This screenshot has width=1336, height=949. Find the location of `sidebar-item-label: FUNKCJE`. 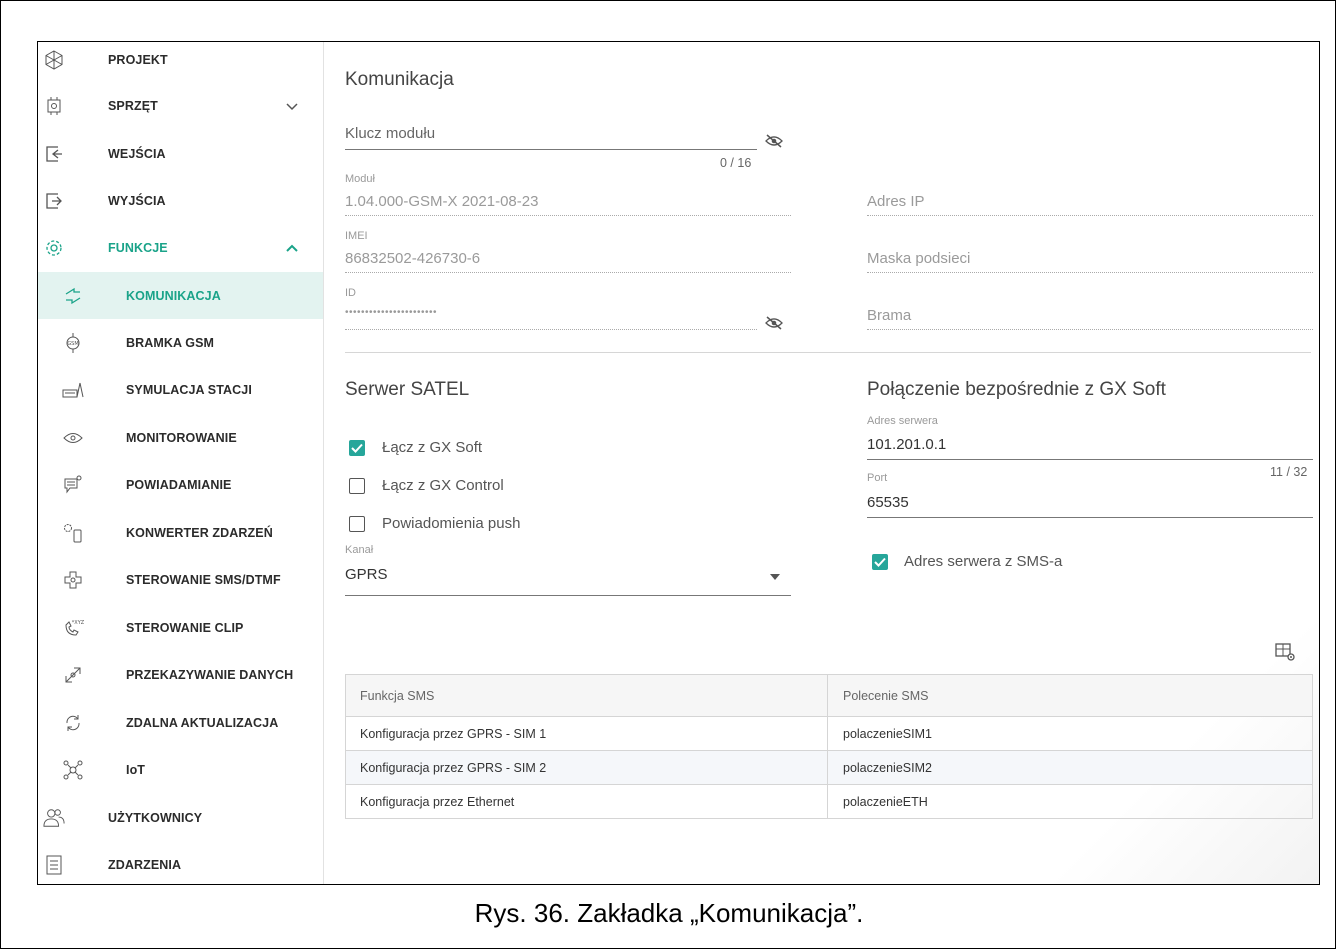

sidebar-item-label: FUNKCJE is located at coordinates (138, 247).